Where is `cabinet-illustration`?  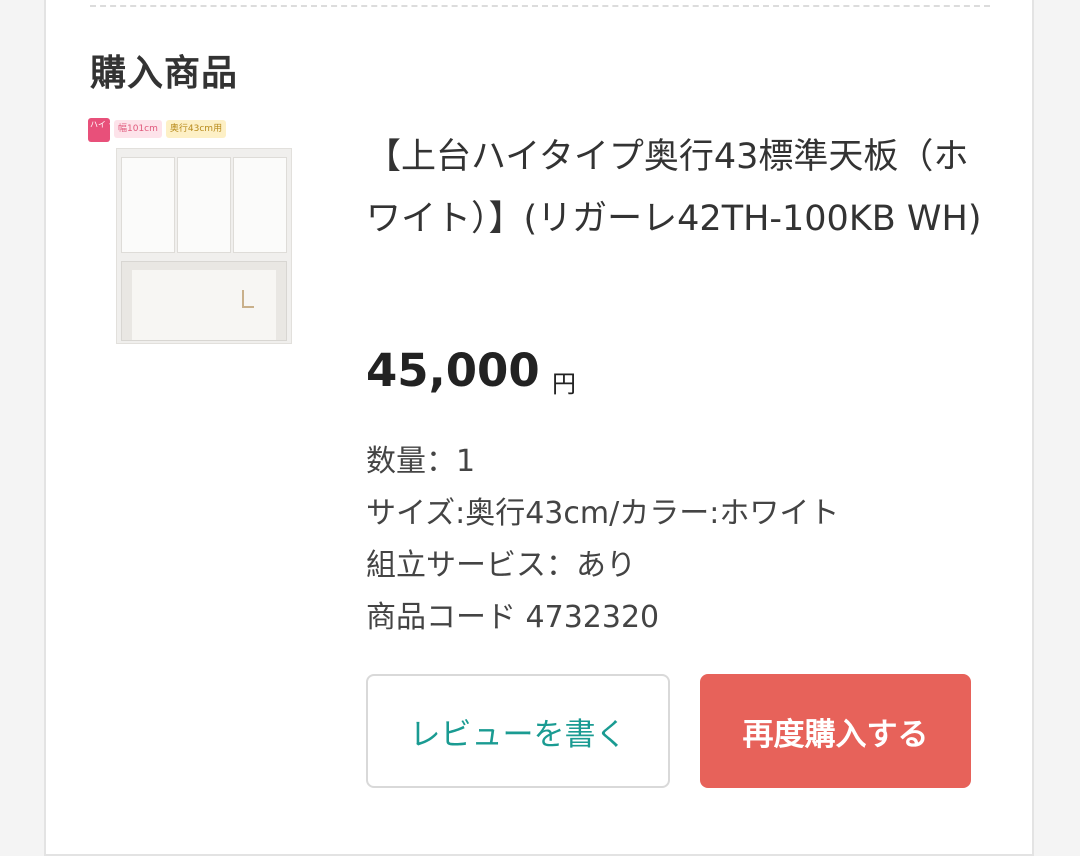 cabinet-illustration is located at coordinates (204, 246).